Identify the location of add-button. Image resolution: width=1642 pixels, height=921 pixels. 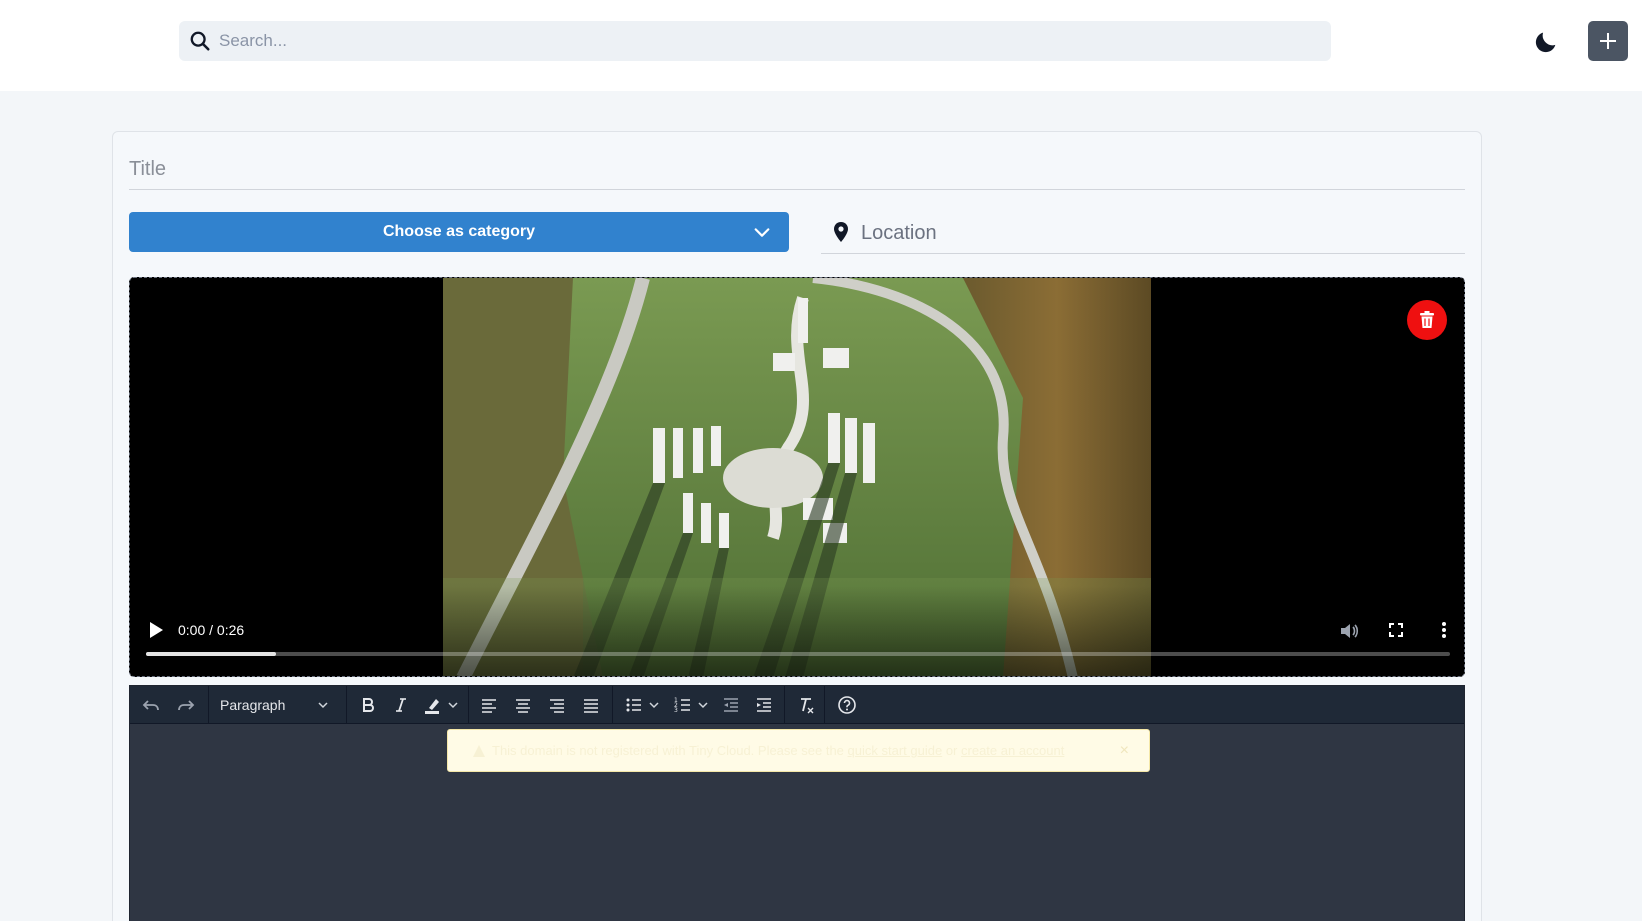
(1608, 41).